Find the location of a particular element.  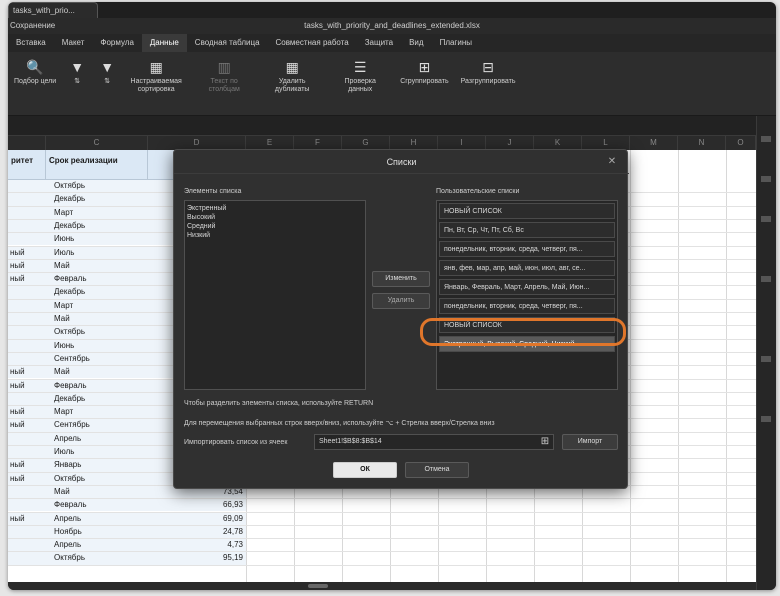

custom-list-item: НОВЫЙ СПИСОК is located at coordinates (527, 211).